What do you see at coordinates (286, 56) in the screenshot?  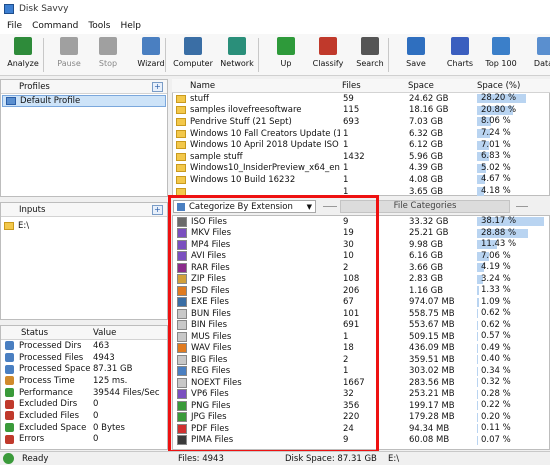 I see `up-button: Up` at bounding box center [286, 56].